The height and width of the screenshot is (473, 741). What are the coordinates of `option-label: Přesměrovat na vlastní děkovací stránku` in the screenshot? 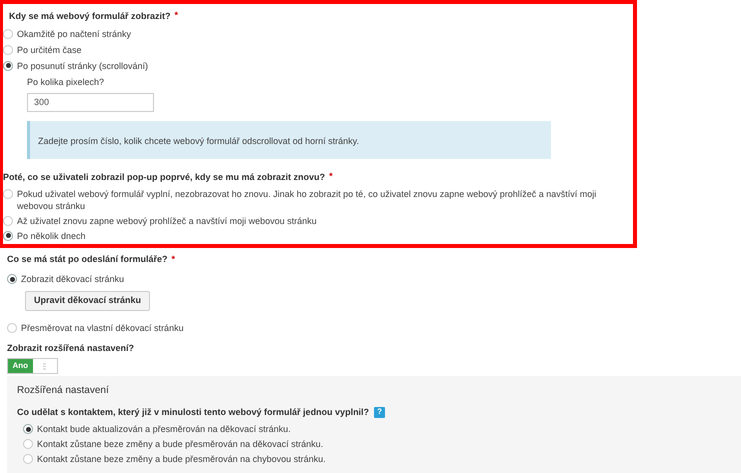 It's located at (102, 328).